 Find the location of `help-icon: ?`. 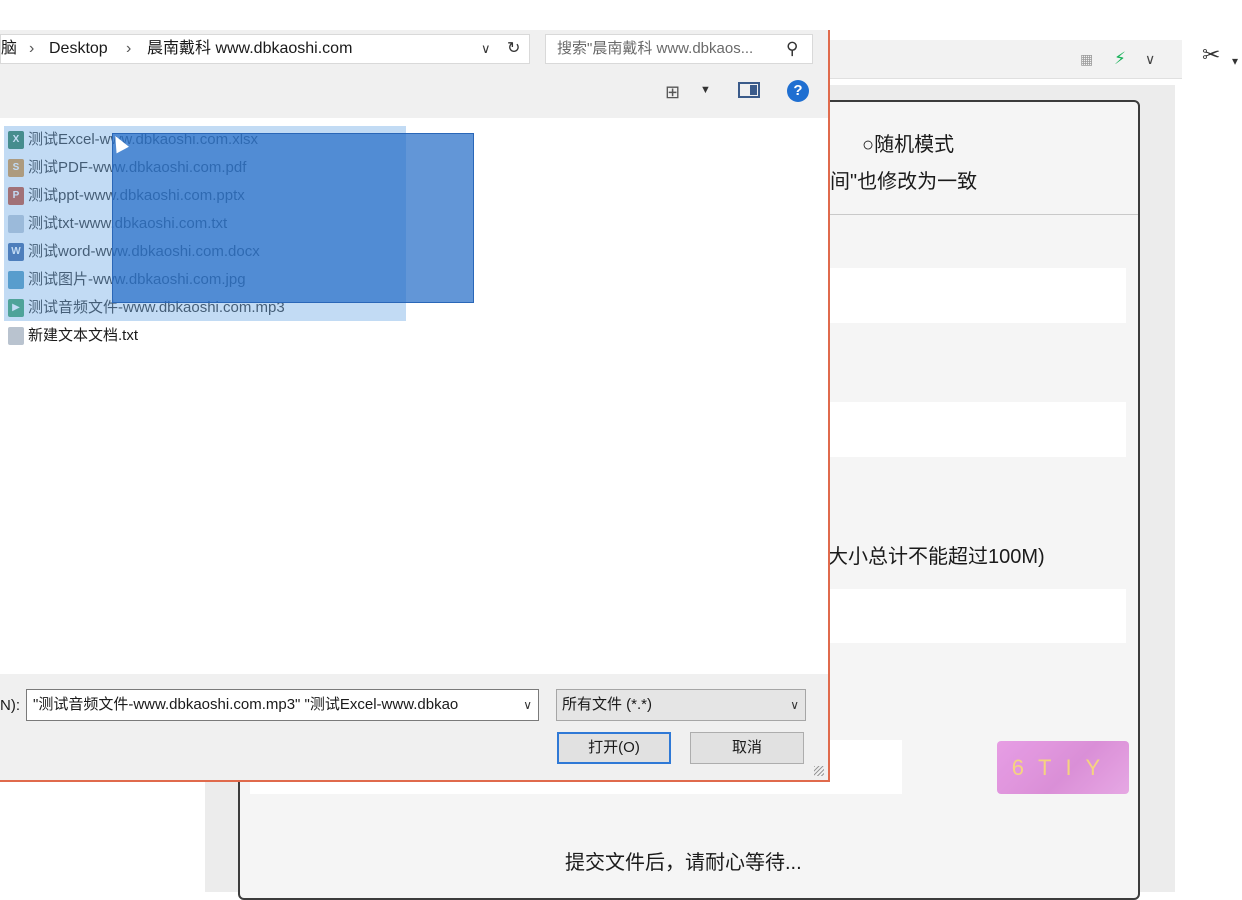

help-icon: ? is located at coordinates (798, 91).